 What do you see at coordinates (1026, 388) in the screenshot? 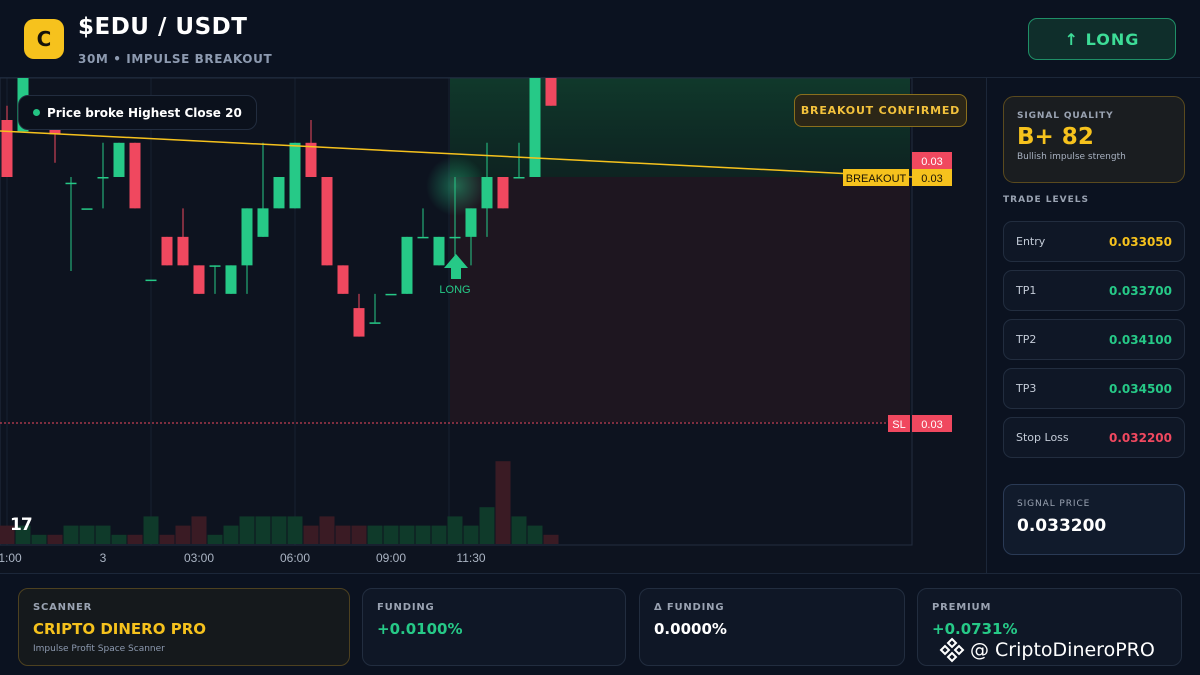
I see `level-name: TP3` at bounding box center [1026, 388].